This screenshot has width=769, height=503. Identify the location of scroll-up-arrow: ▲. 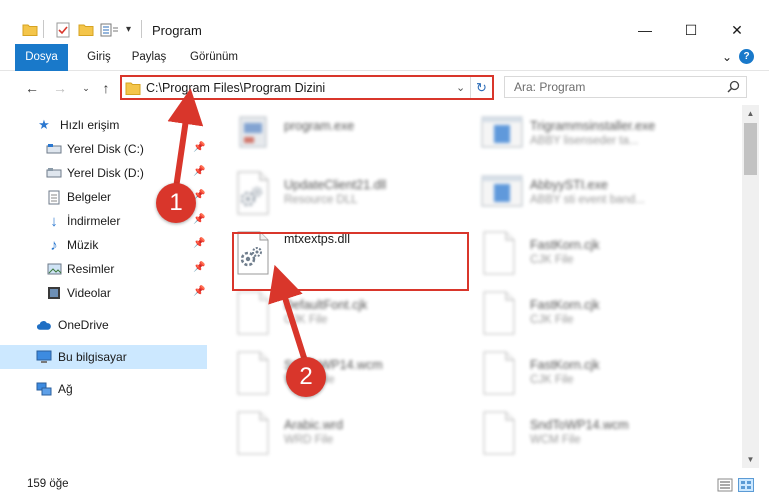
(750, 113).